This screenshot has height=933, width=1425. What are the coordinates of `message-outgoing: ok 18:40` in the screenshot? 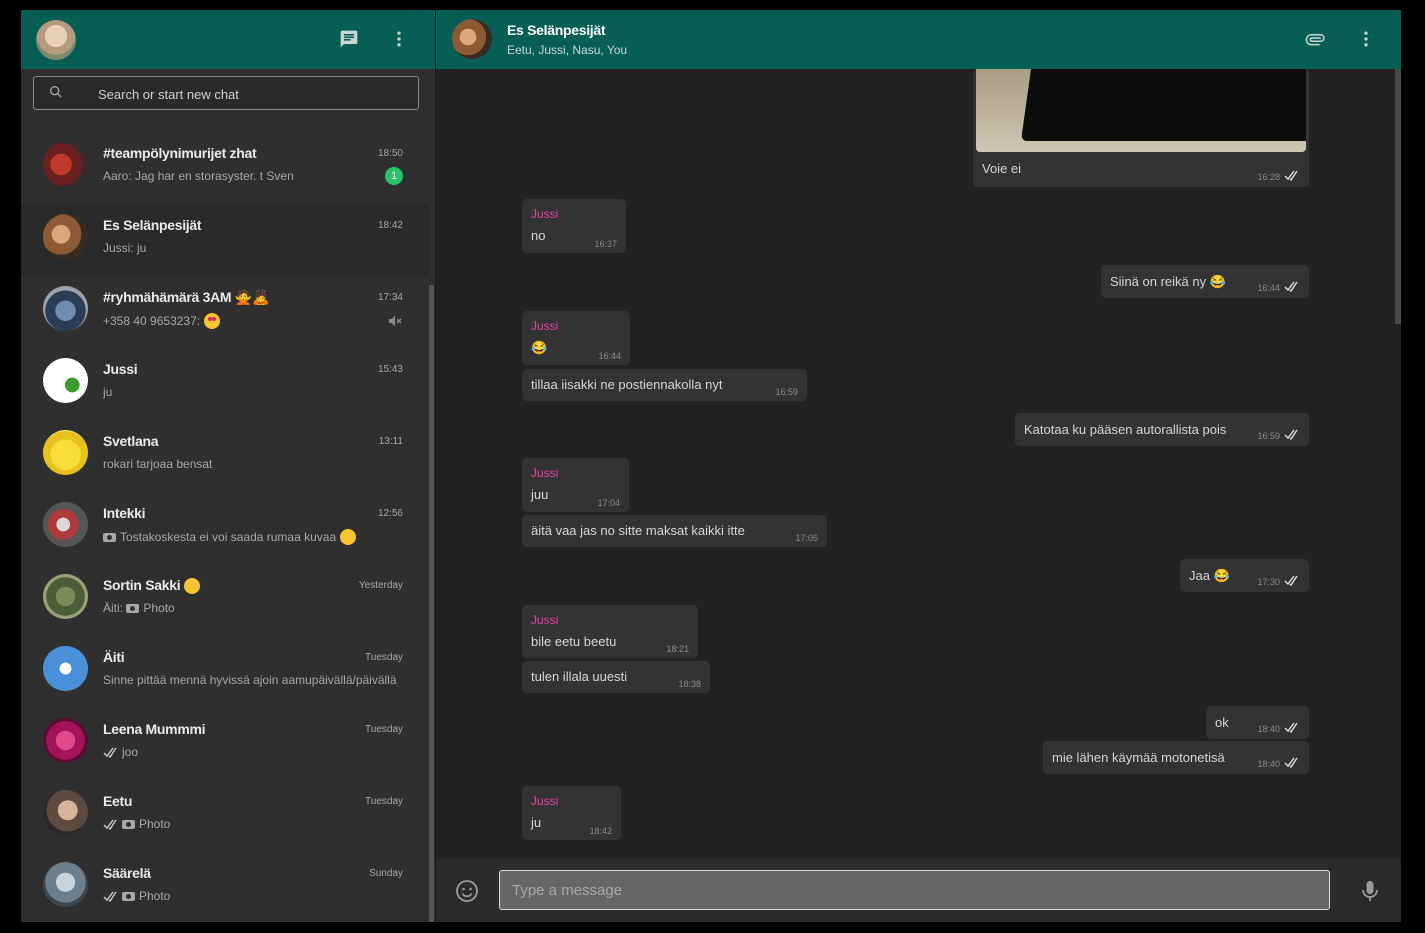 It's located at (1257, 722).